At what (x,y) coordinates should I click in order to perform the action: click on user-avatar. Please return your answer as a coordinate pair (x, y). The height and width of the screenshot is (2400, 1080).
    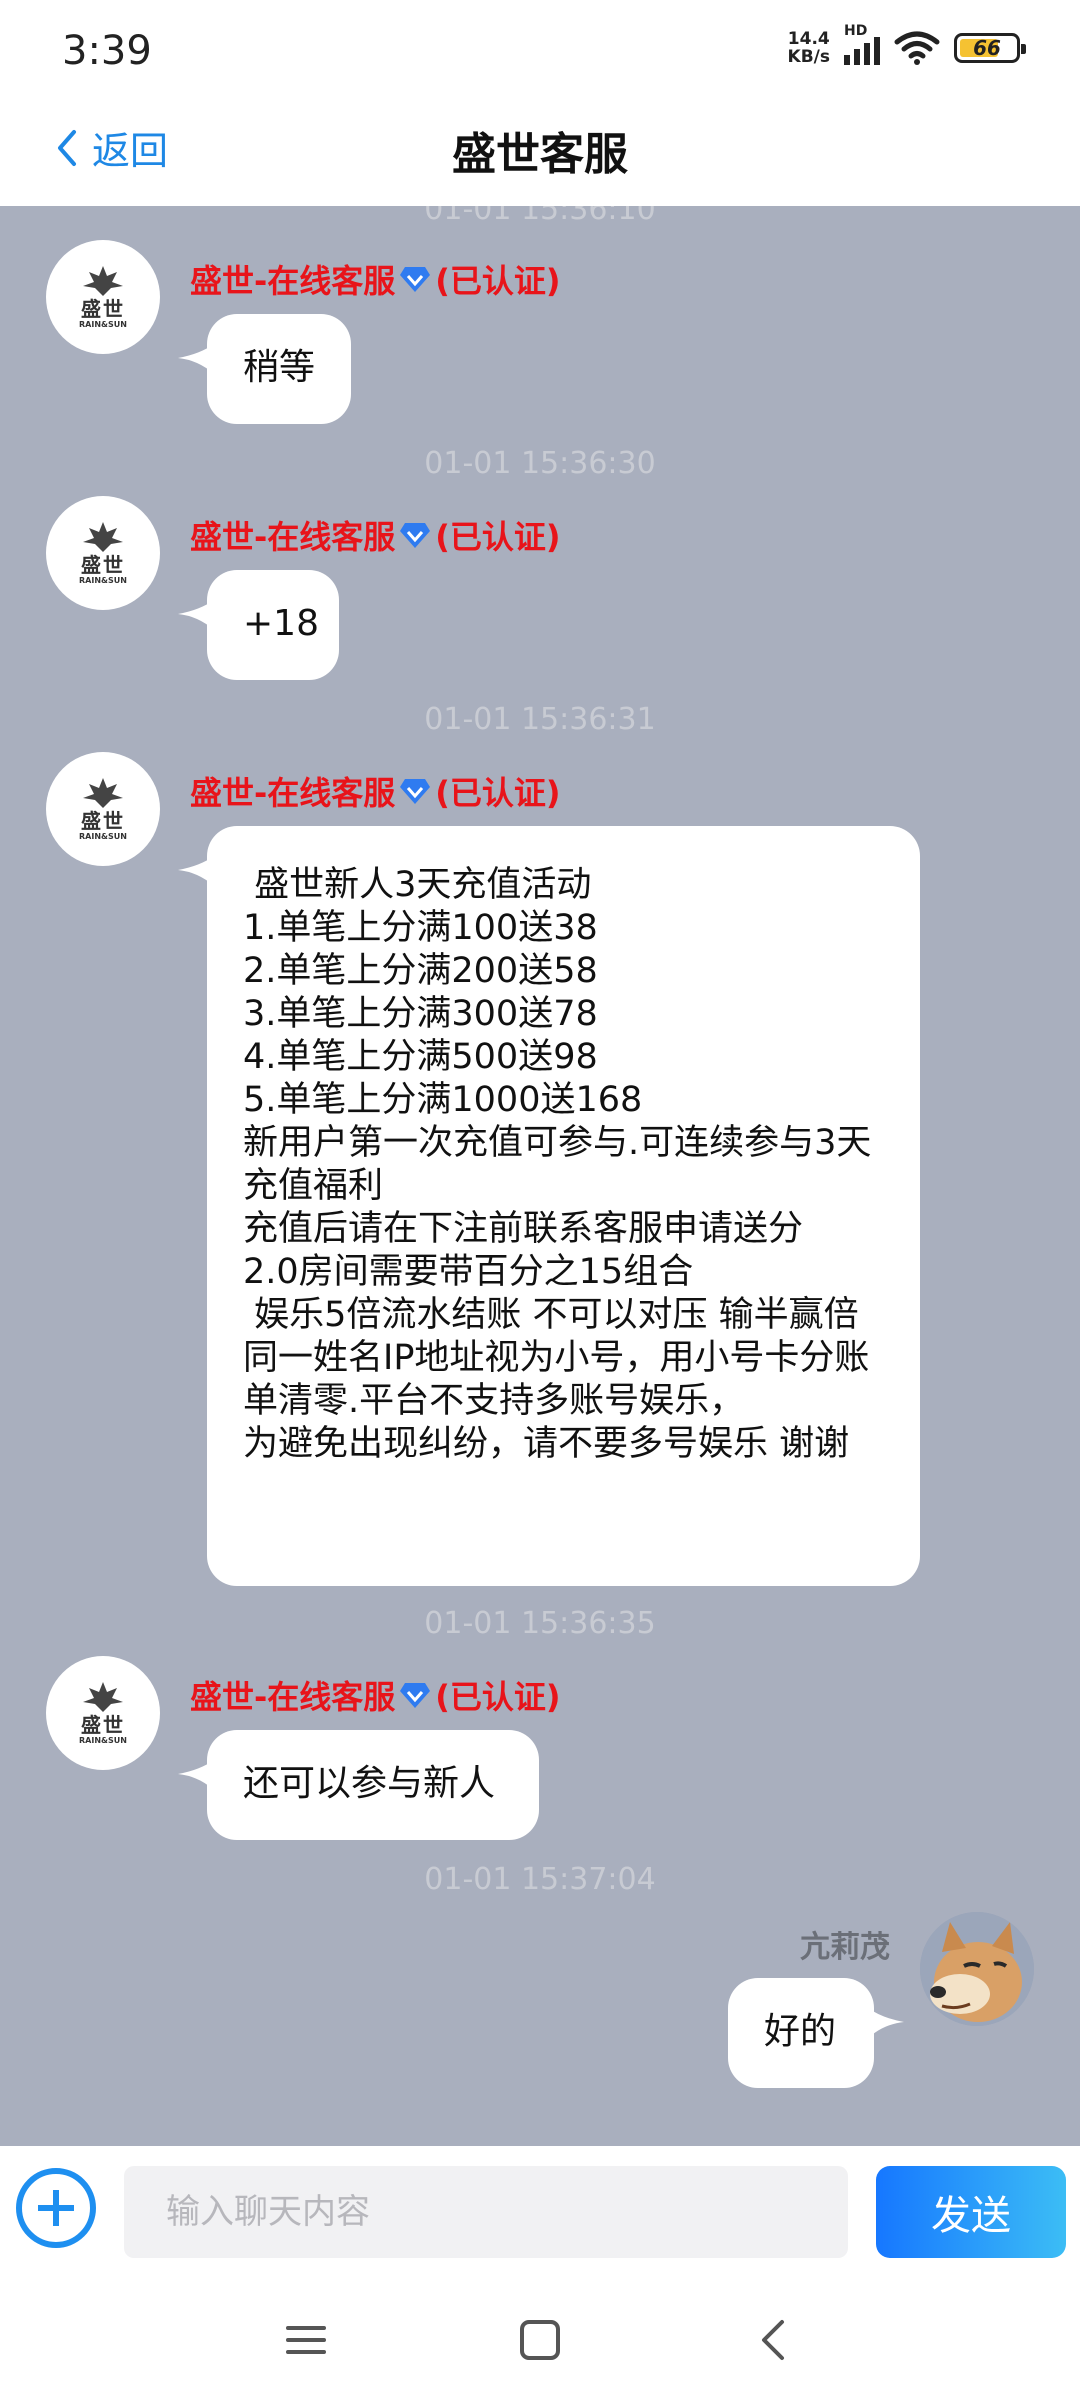
    Looking at the image, I should click on (977, 1969).